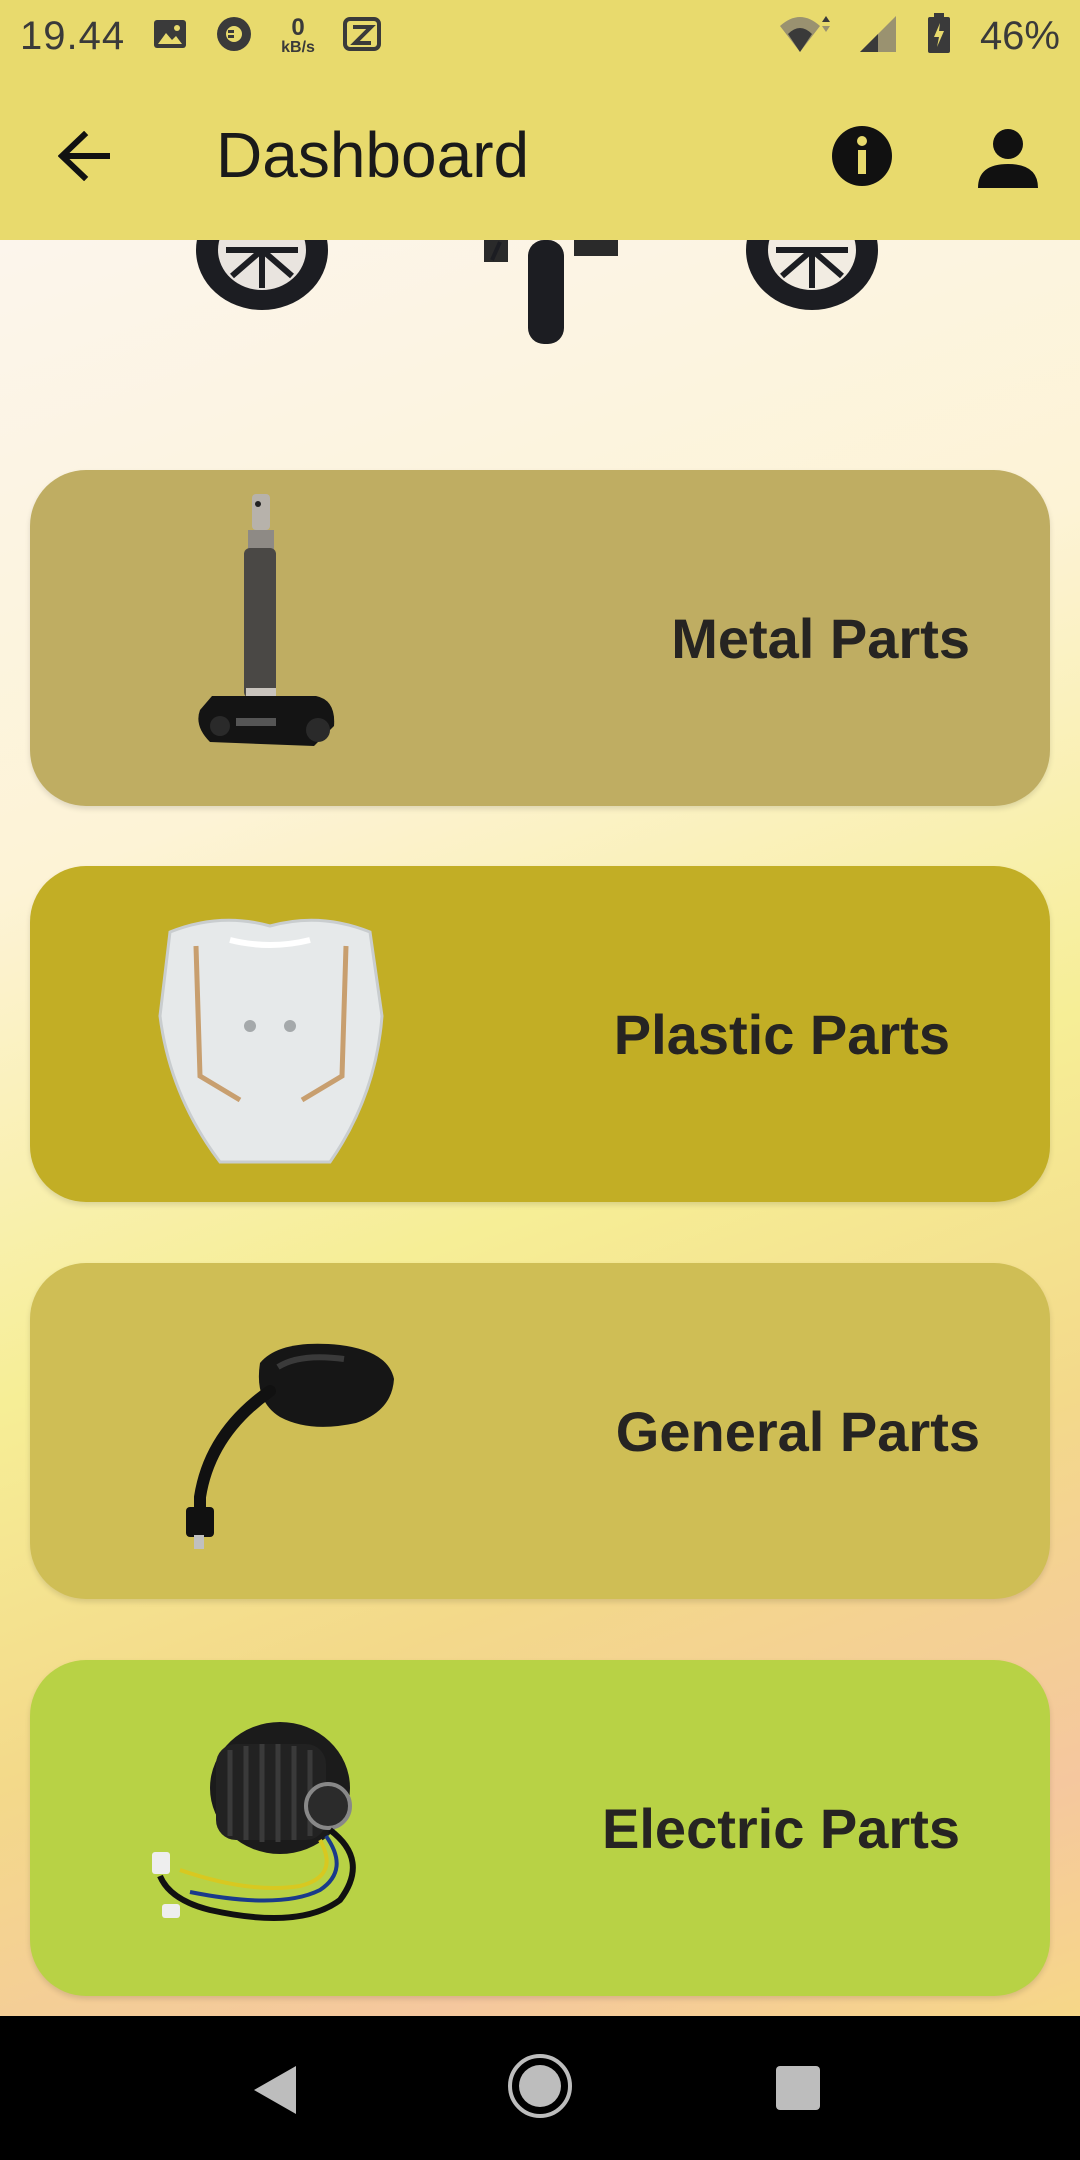 This screenshot has width=1080, height=2160. I want to click on account-button, so click(1008, 158).